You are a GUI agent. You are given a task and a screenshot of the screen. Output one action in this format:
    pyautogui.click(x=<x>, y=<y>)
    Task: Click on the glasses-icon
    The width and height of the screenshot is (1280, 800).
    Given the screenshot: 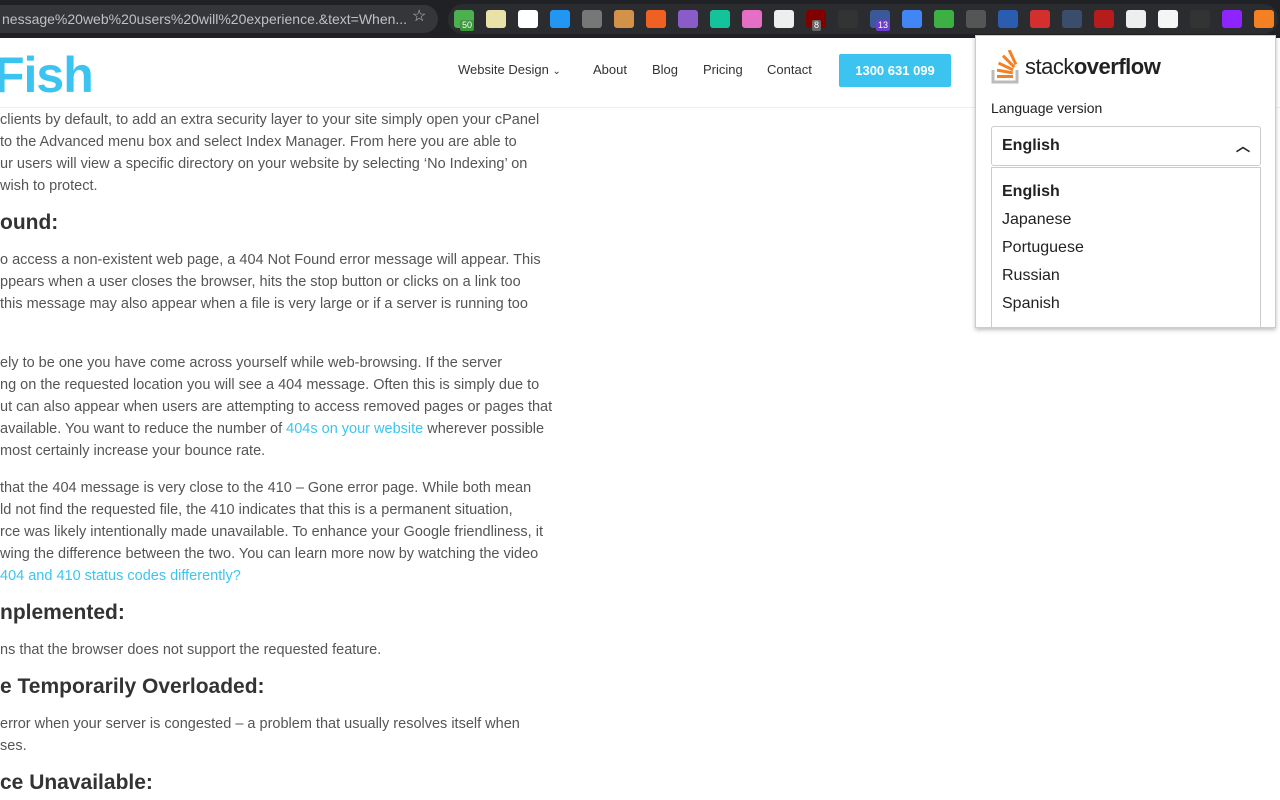 What is the action you would take?
    pyautogui.click(x=1200, y=19)
    